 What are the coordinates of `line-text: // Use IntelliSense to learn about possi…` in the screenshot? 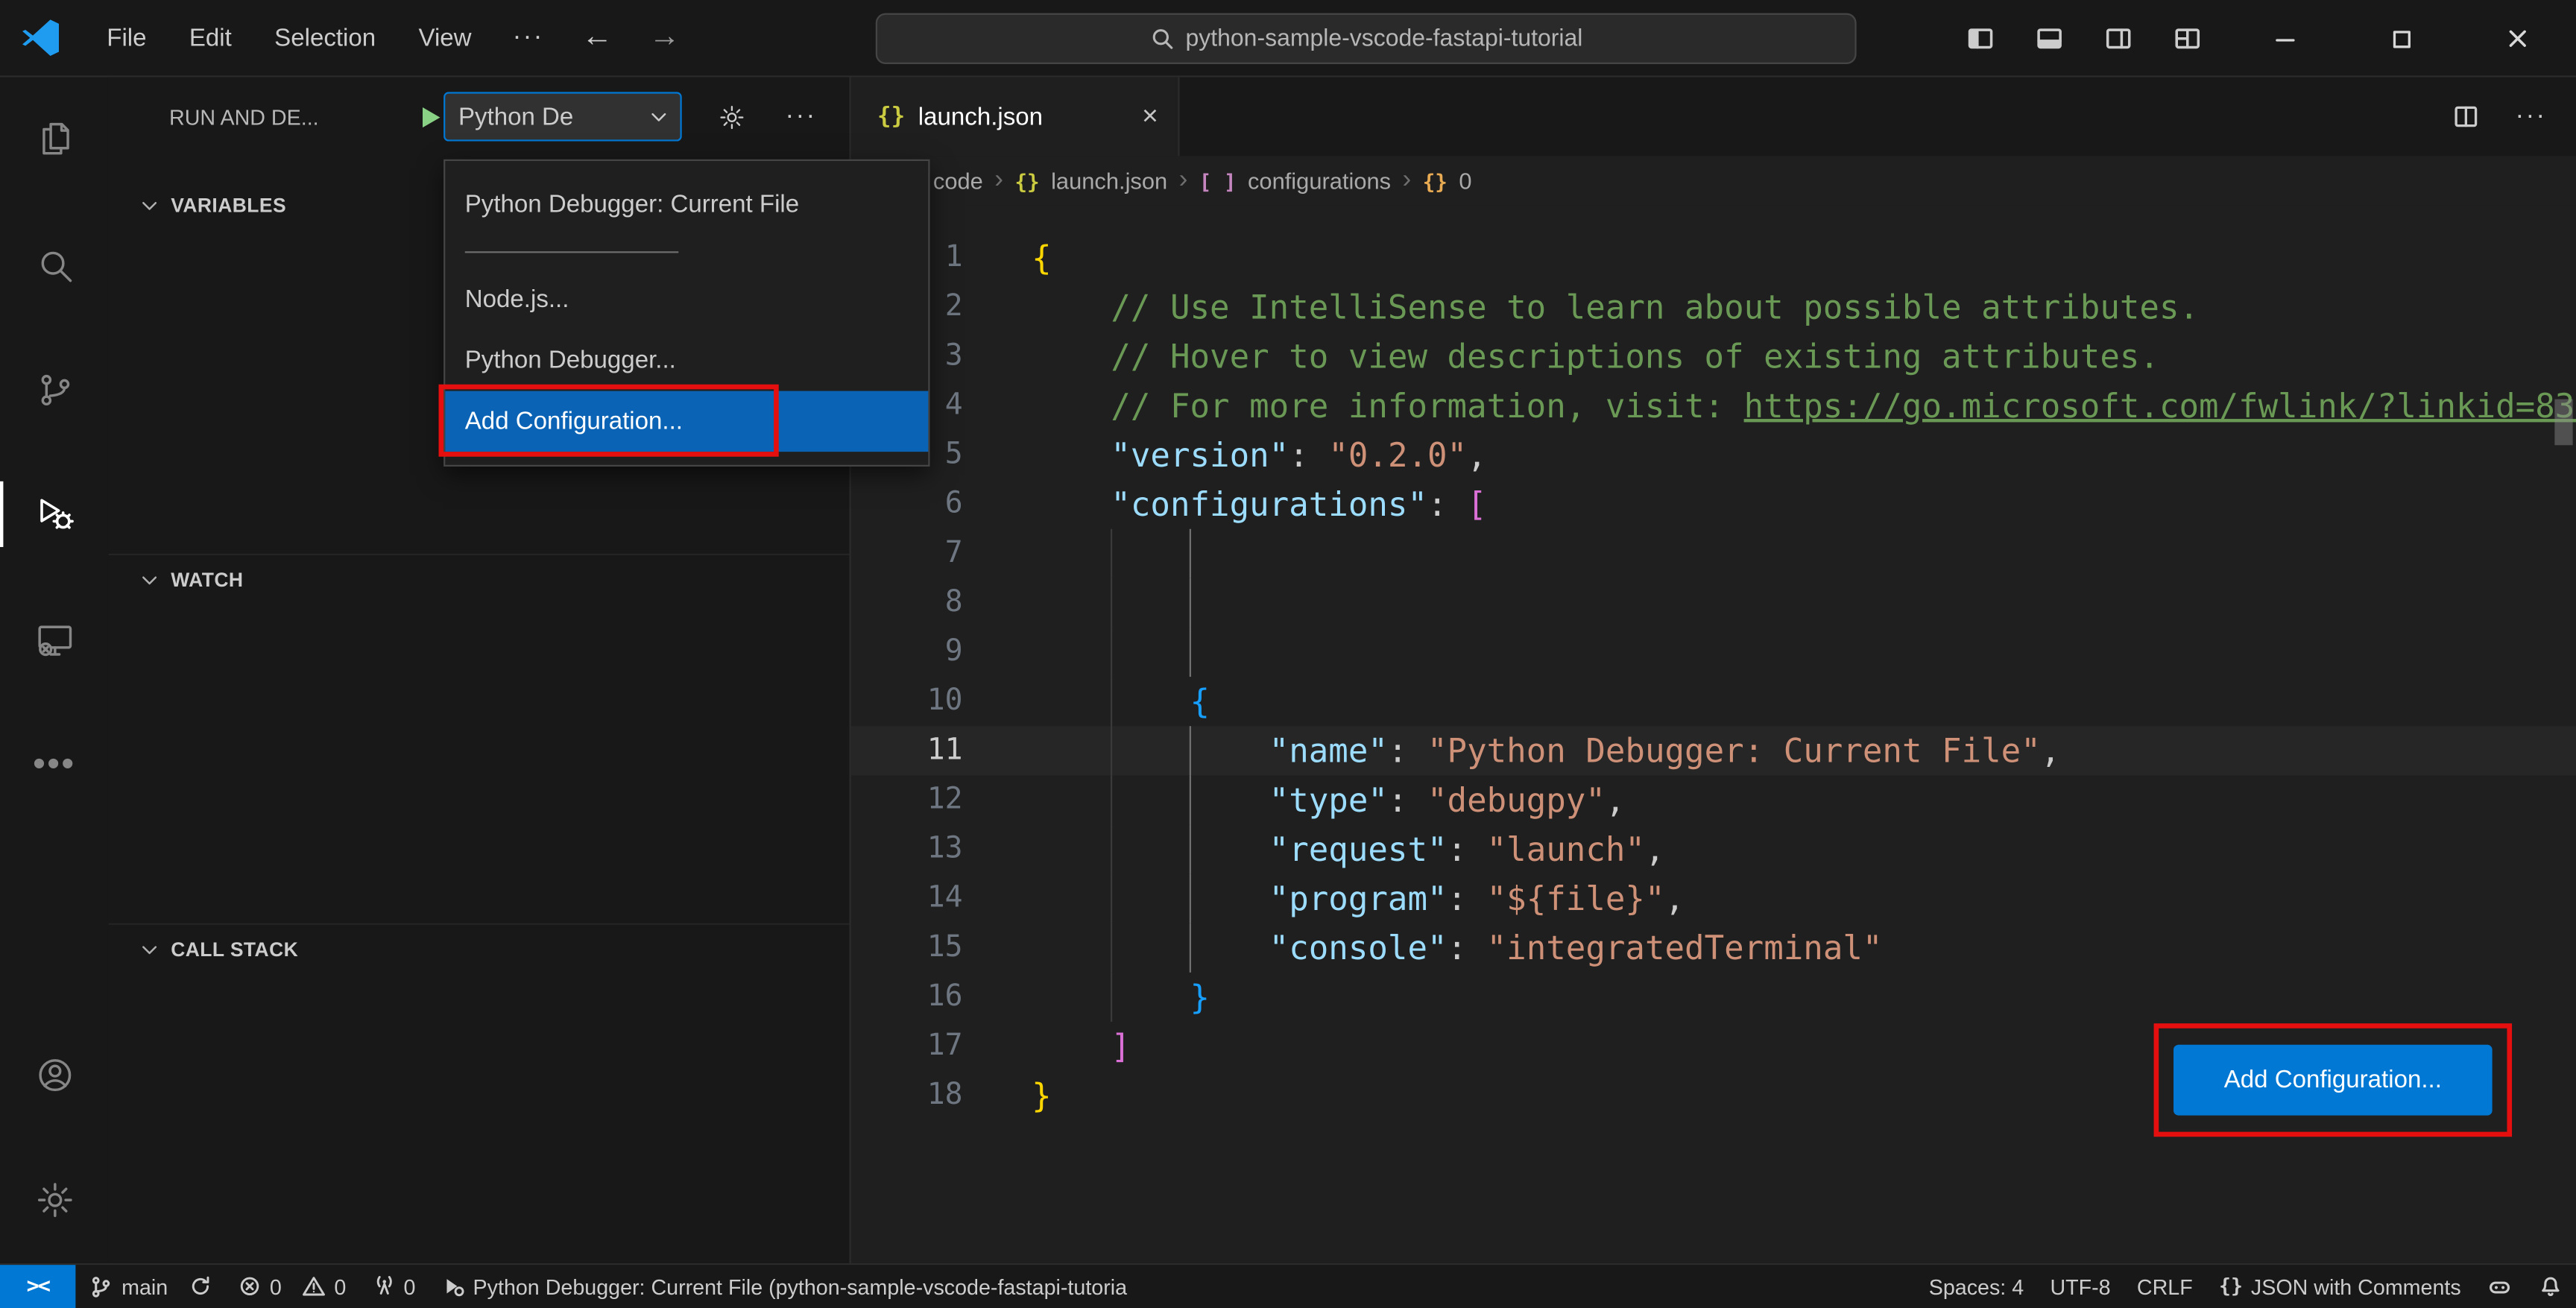 It's located at (1655, 307).